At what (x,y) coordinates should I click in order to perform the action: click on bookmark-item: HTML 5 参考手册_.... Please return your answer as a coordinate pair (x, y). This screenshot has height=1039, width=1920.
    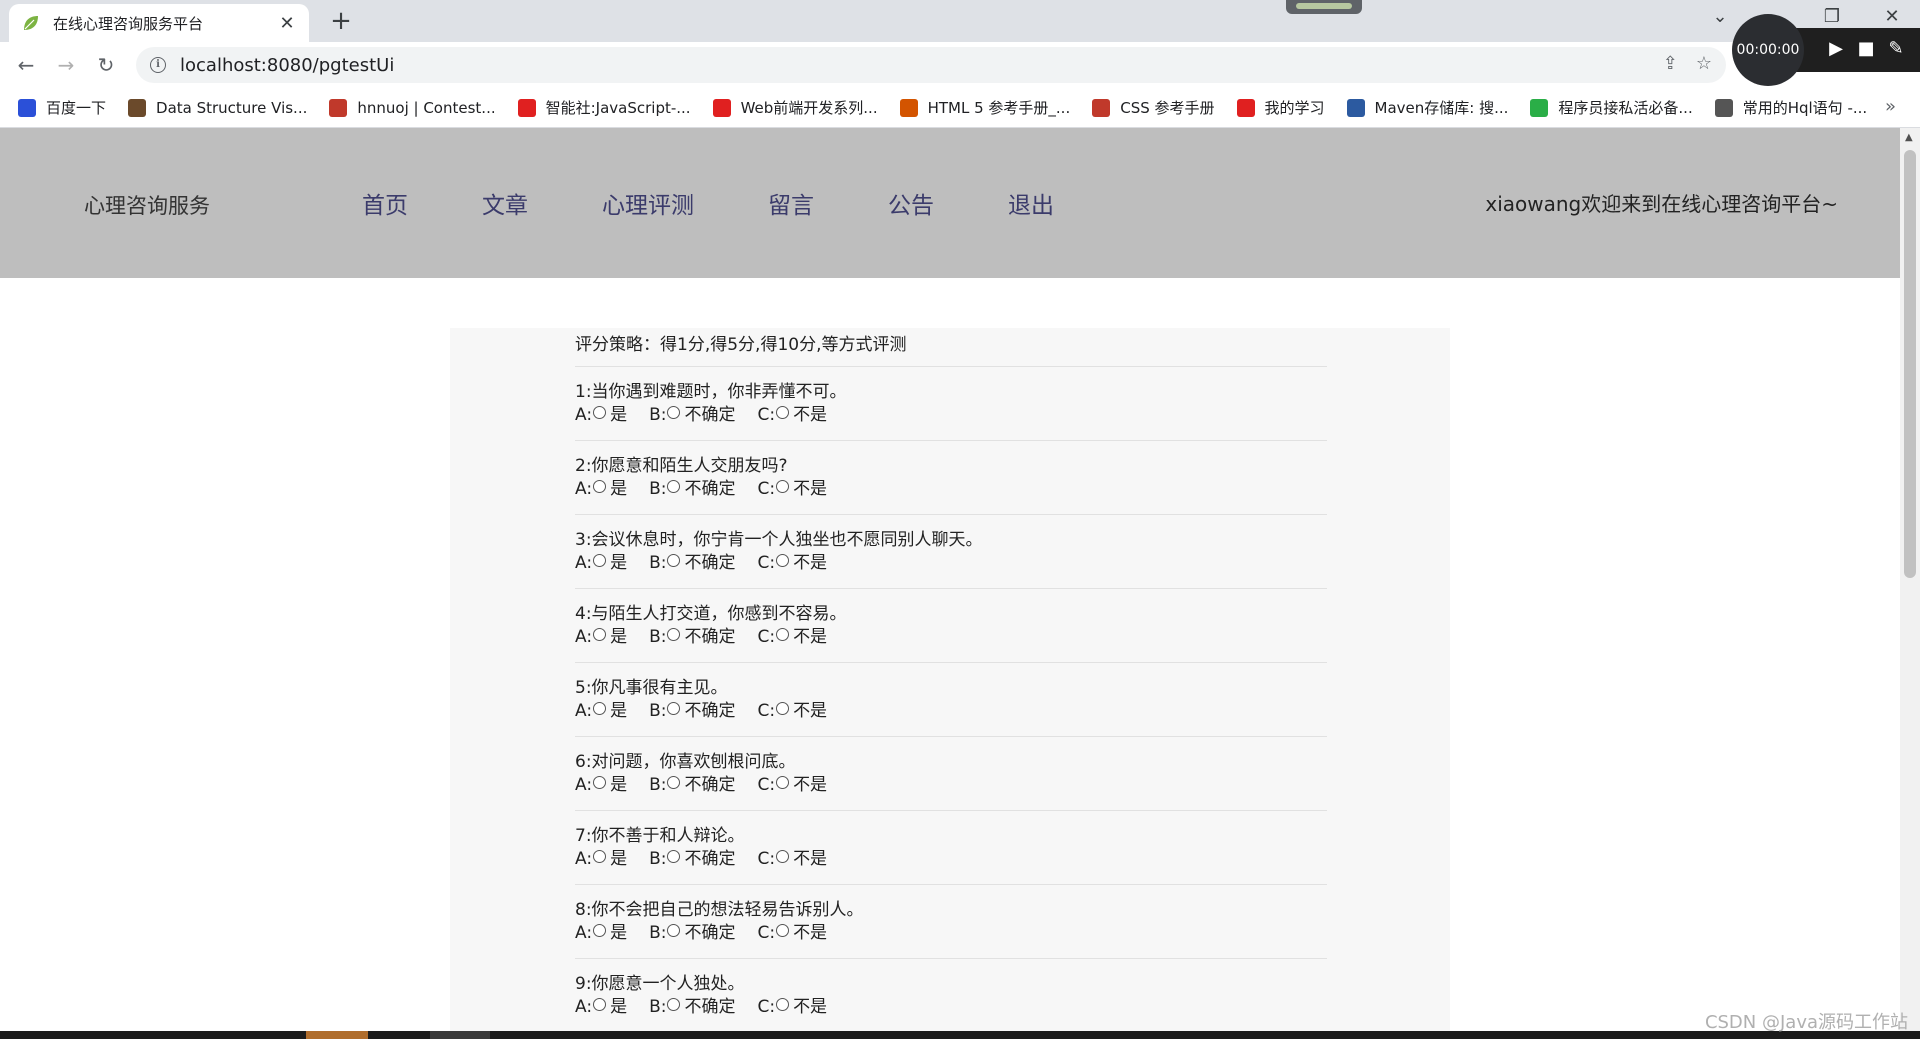
    Looking at the image, I should click on (985, 107).